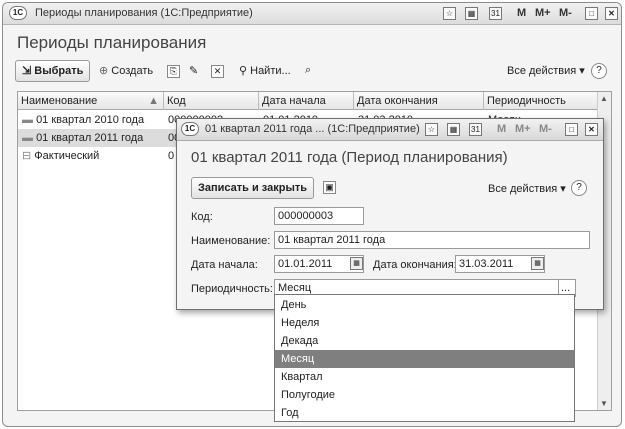 Image resolution: width=625 pixels, height=429 pixels. I want to click on save-icon: ▣, so click(329, 187).